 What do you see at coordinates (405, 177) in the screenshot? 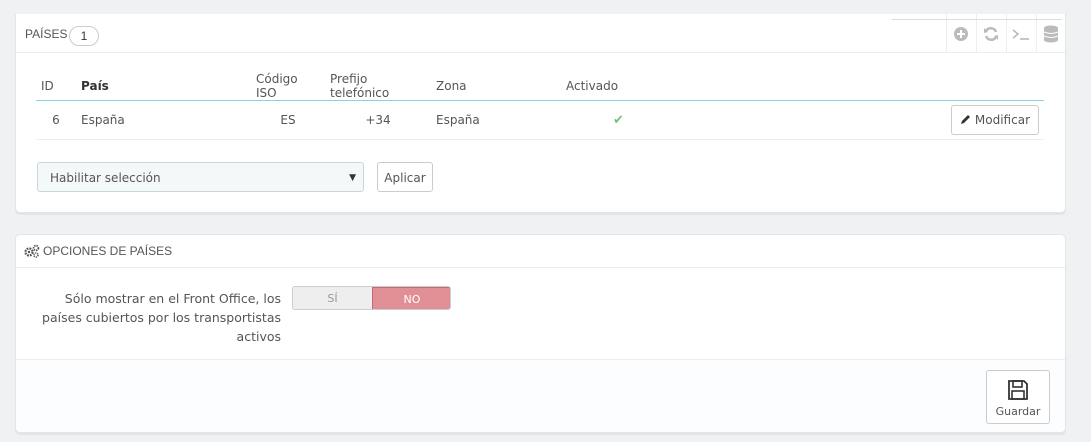
I see `apply-button: Aplicar` at bounding box center [405, 177].